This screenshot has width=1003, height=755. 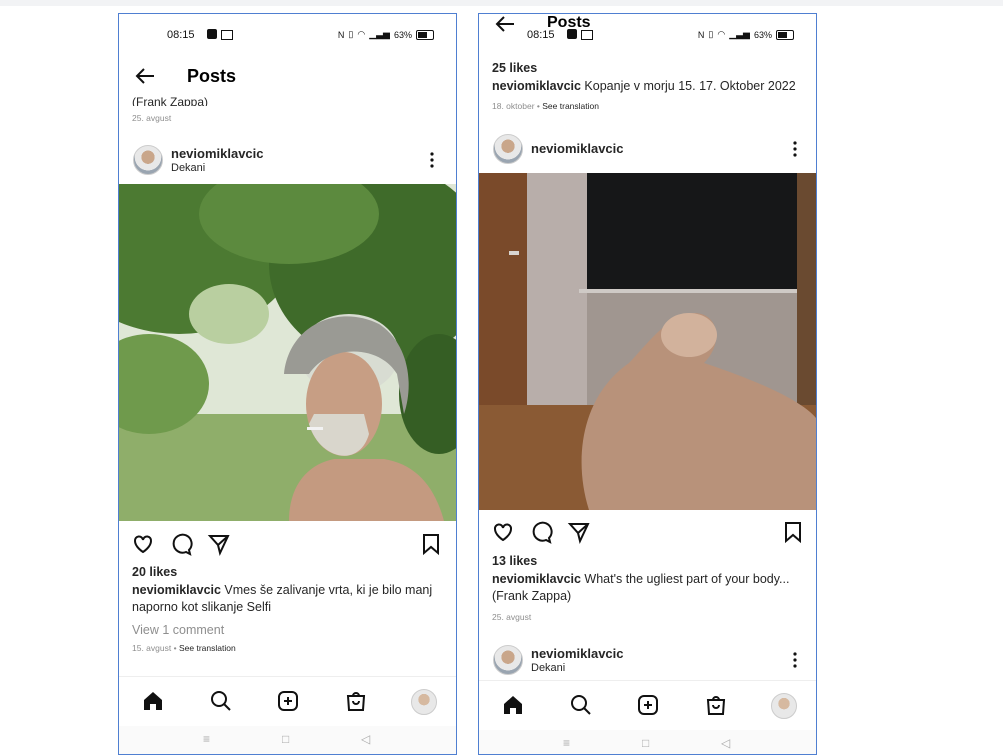 What do you see at coordinates (512, 617) in the screenshot?
I see `post-date: 25. avgust` at bounding box center [512, 617].